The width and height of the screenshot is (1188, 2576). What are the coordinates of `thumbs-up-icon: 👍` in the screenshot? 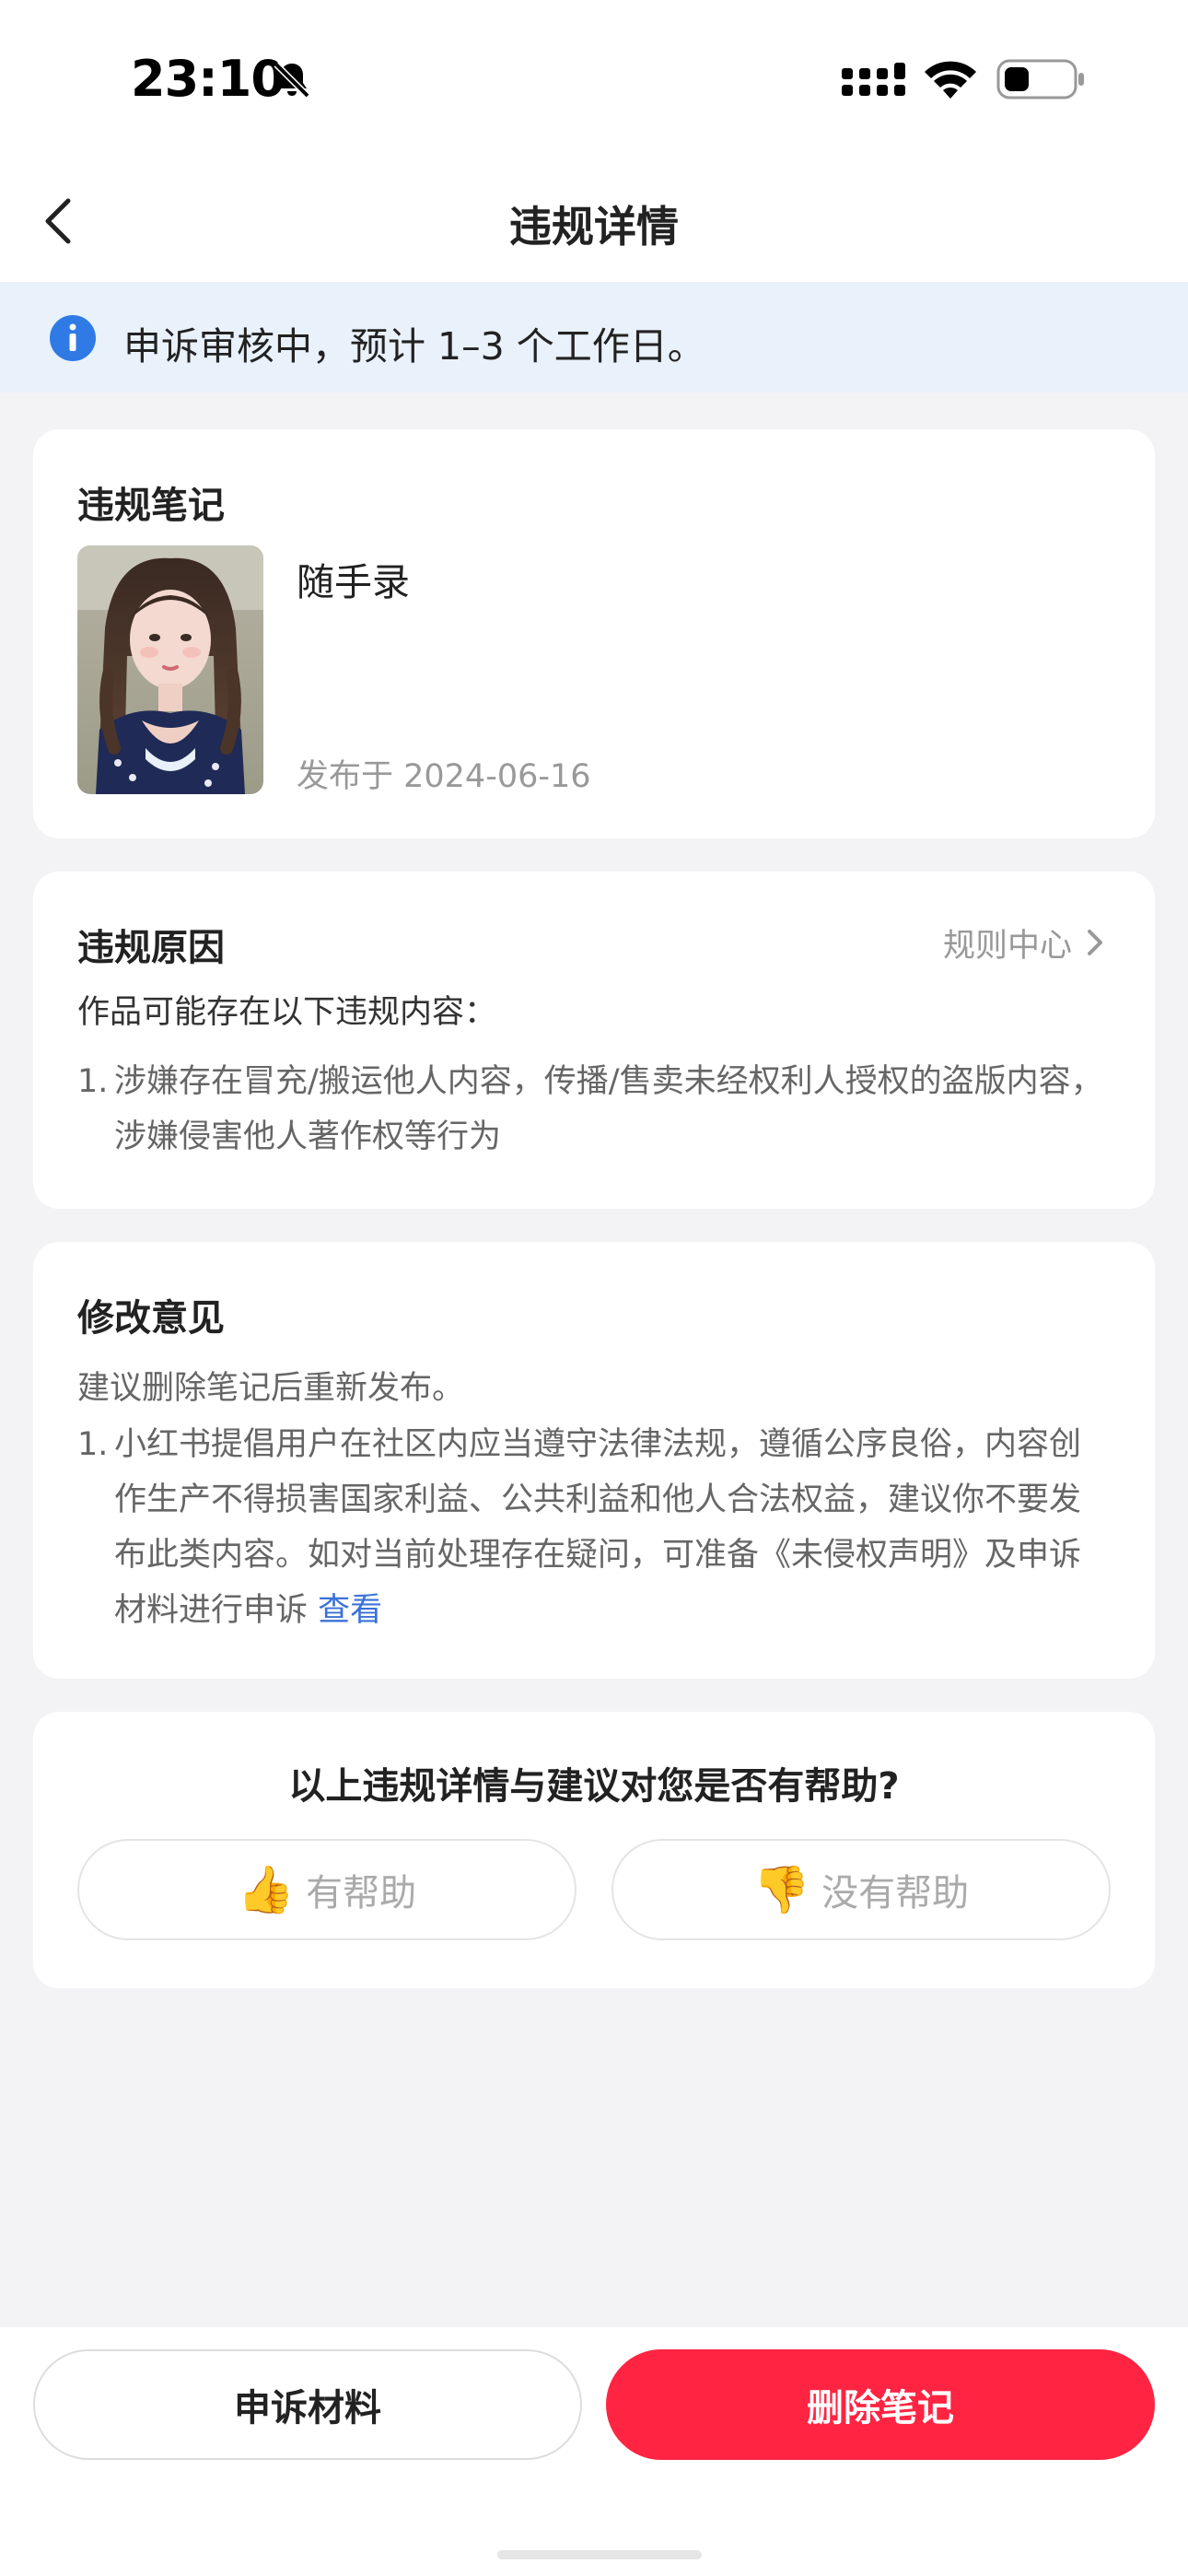 It's located at (266, 1889).